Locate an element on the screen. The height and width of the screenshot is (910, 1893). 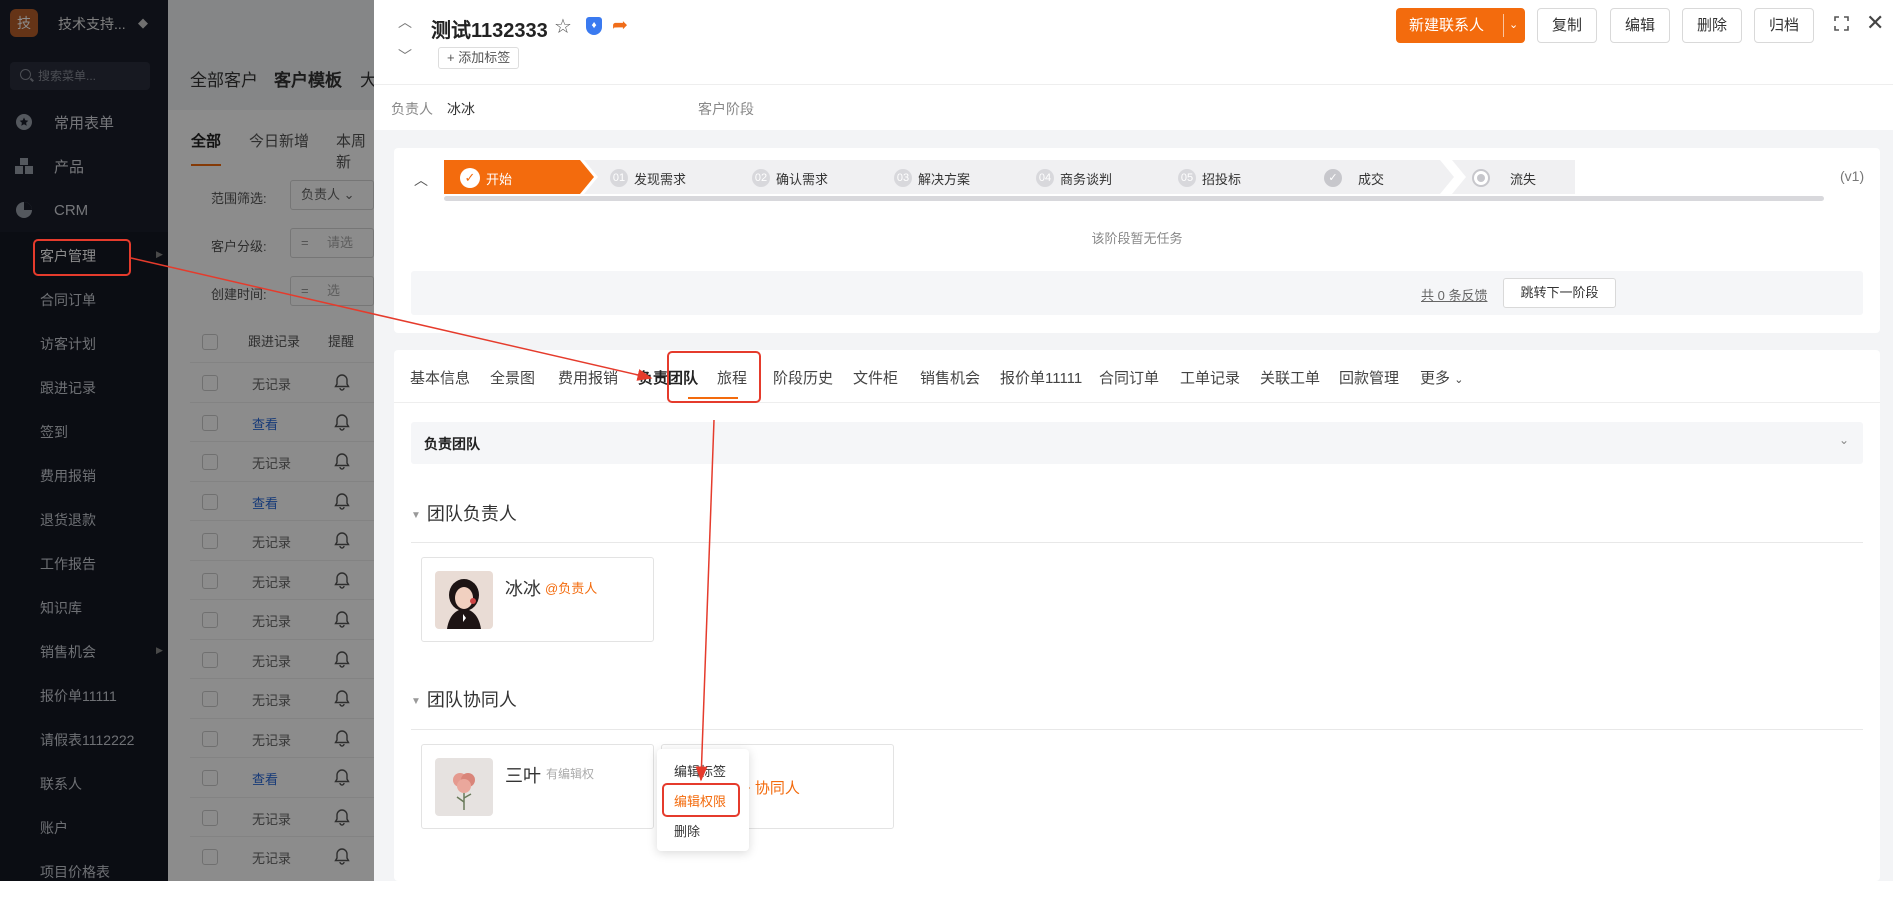
stage-step: 01 发现需求 is located at coordinates (664, 177).